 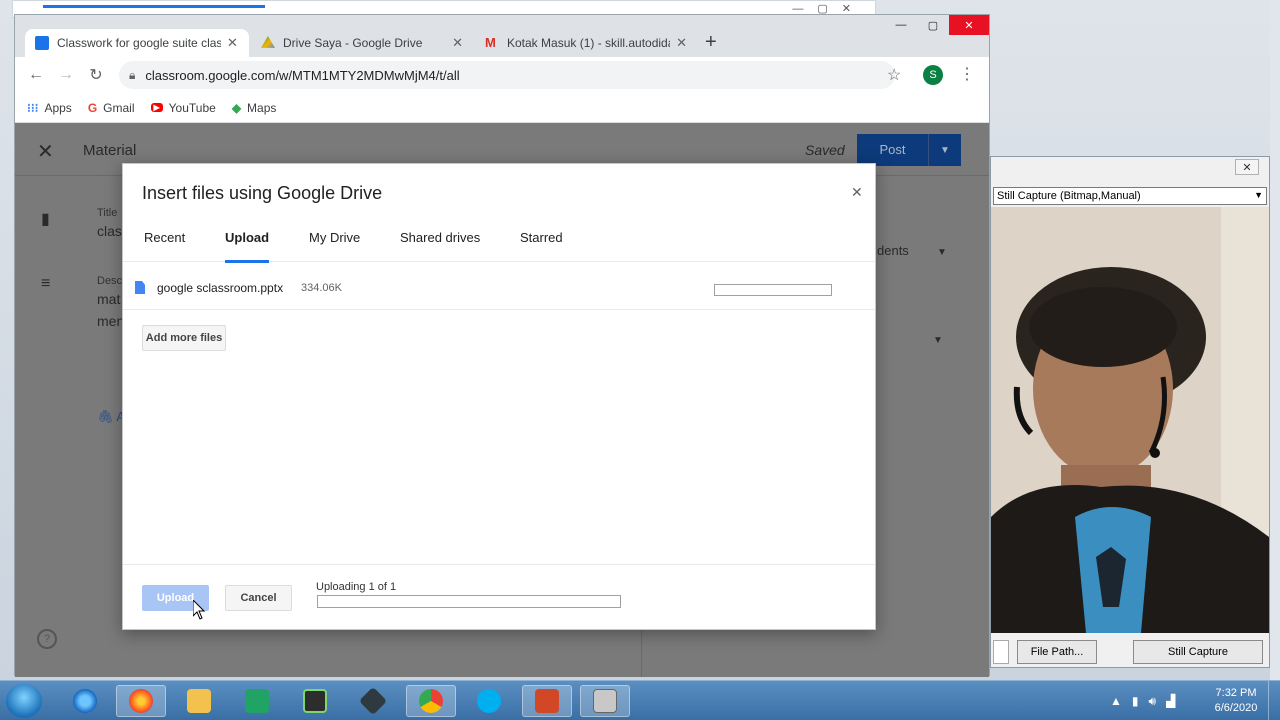 I want to click on lock-icon: 🔒︎, so click(x=132, y=74).